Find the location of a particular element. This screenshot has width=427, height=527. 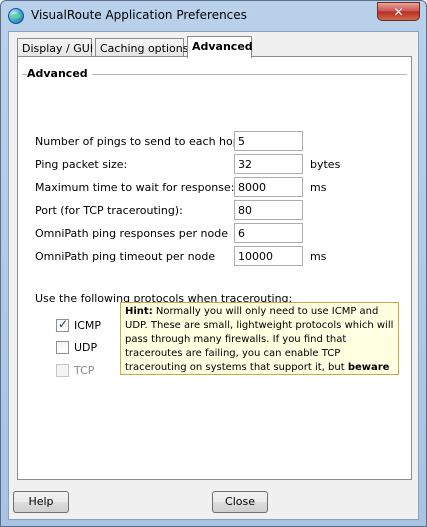

packet-size-label: Ping packet size: is located at coordinates (81, 164).